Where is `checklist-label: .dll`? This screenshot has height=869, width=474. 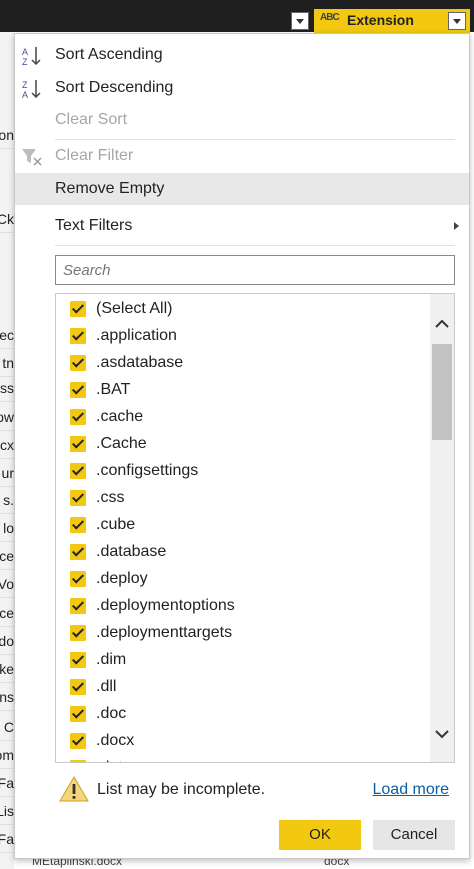
checklist-label: .dll is located at coordinates (106, 686).